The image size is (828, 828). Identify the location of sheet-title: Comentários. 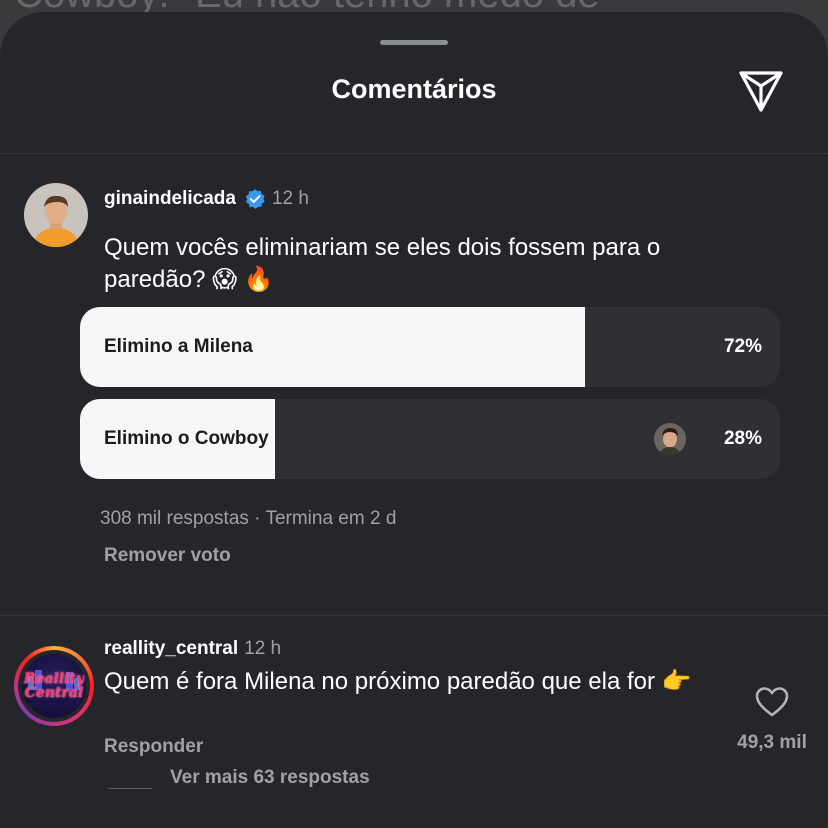
(414, 89).